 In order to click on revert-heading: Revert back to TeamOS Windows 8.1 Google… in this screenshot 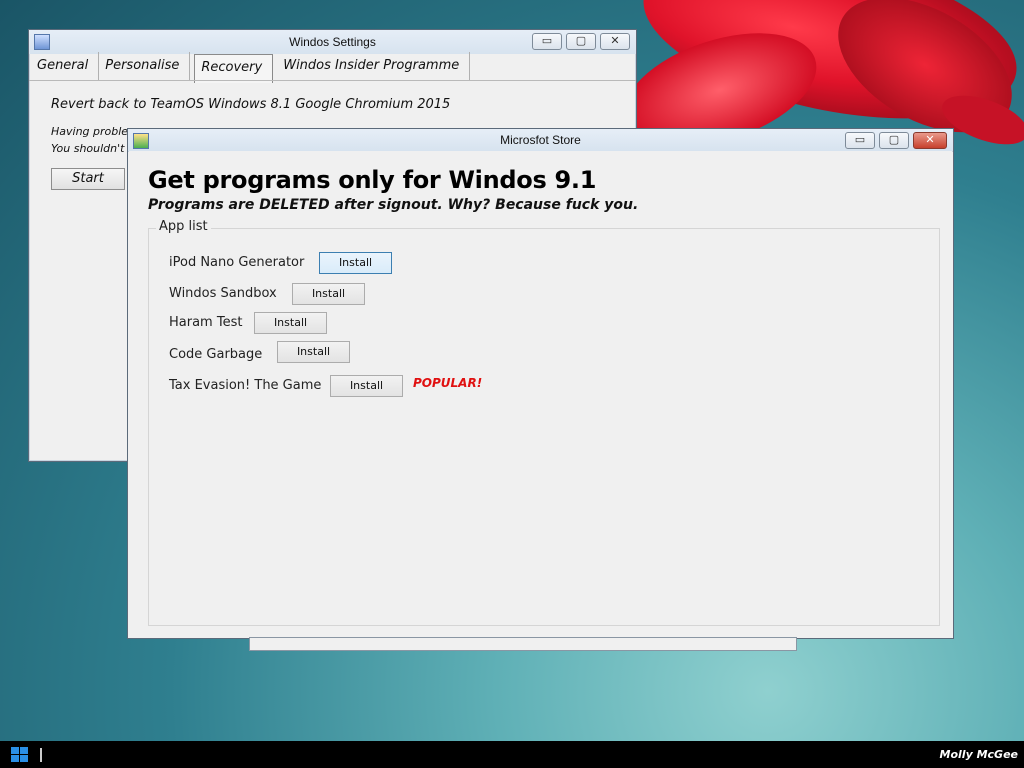, I will do `click(251, 104)`.